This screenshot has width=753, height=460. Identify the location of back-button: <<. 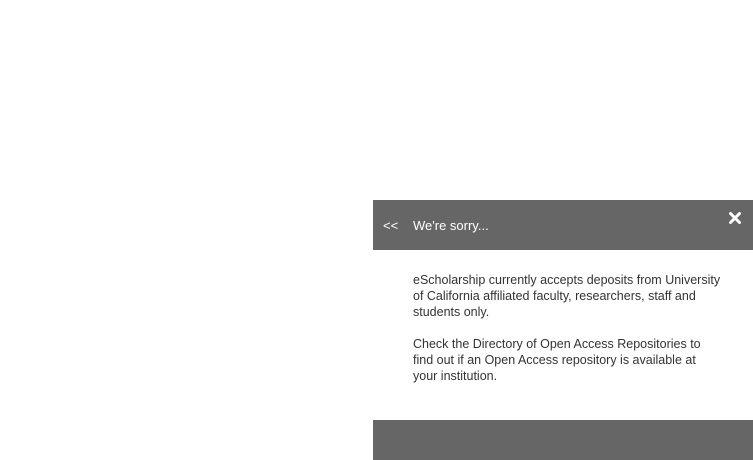
(390, 226).